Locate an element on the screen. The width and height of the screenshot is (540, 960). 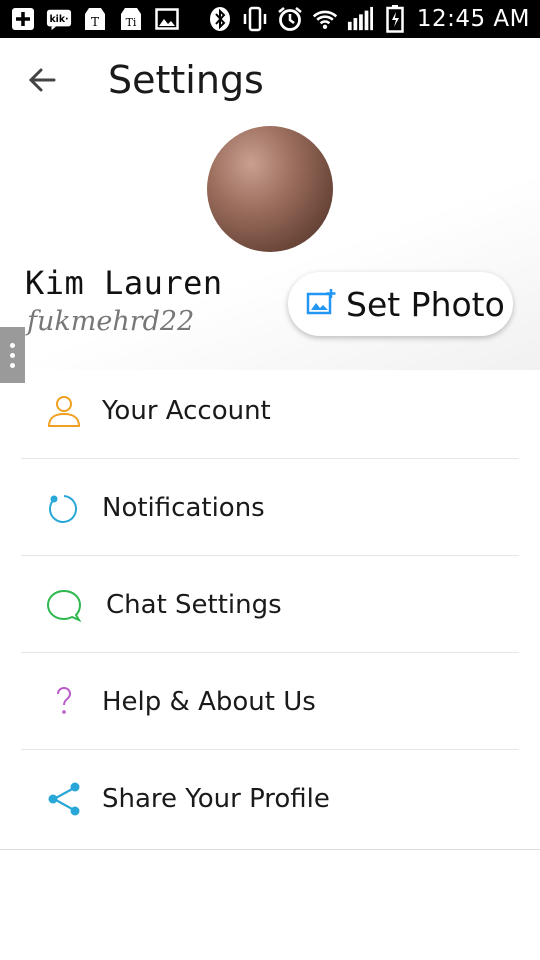
bluetooth-icon is located at coordinates (220, 19).